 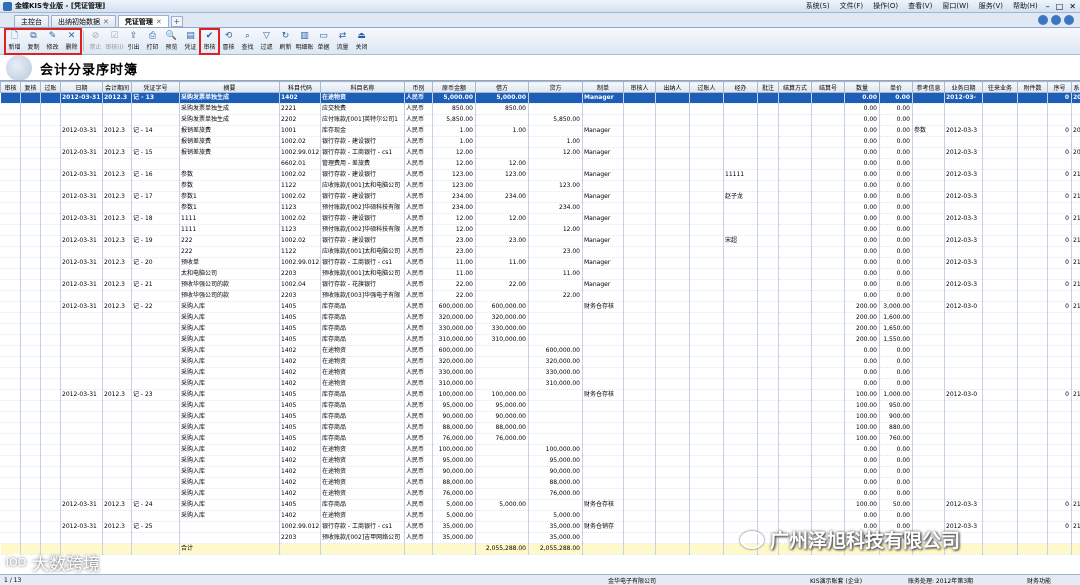 I want to click on menu-item: 系统(S), so click(x=818, y=6).